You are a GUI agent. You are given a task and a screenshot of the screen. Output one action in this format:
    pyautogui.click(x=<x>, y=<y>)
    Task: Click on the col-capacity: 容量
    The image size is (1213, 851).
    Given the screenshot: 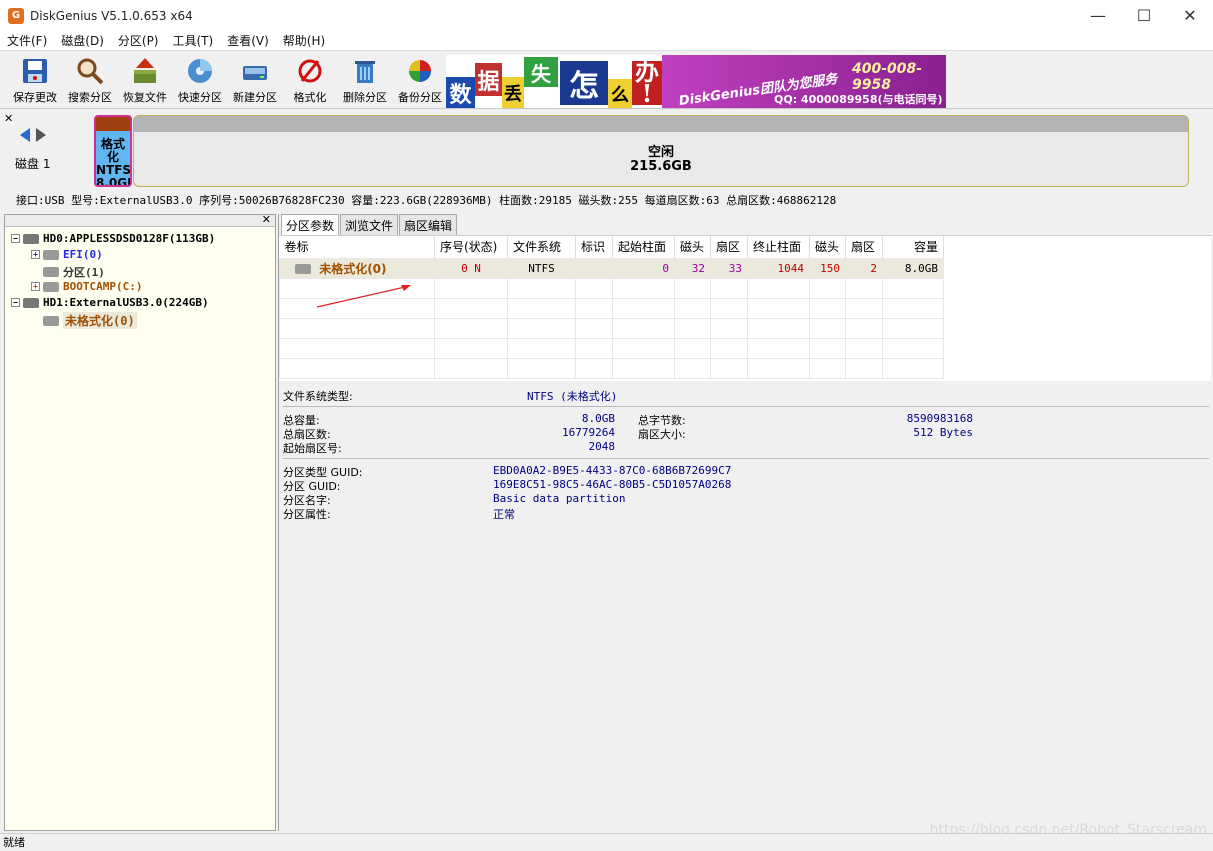 What is the action you would take?
    pyautogui.click(x=913, y=247)
    